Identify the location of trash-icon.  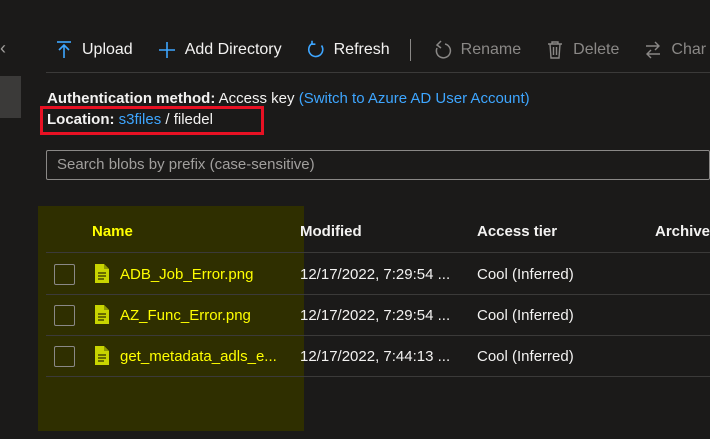
(555, 50).